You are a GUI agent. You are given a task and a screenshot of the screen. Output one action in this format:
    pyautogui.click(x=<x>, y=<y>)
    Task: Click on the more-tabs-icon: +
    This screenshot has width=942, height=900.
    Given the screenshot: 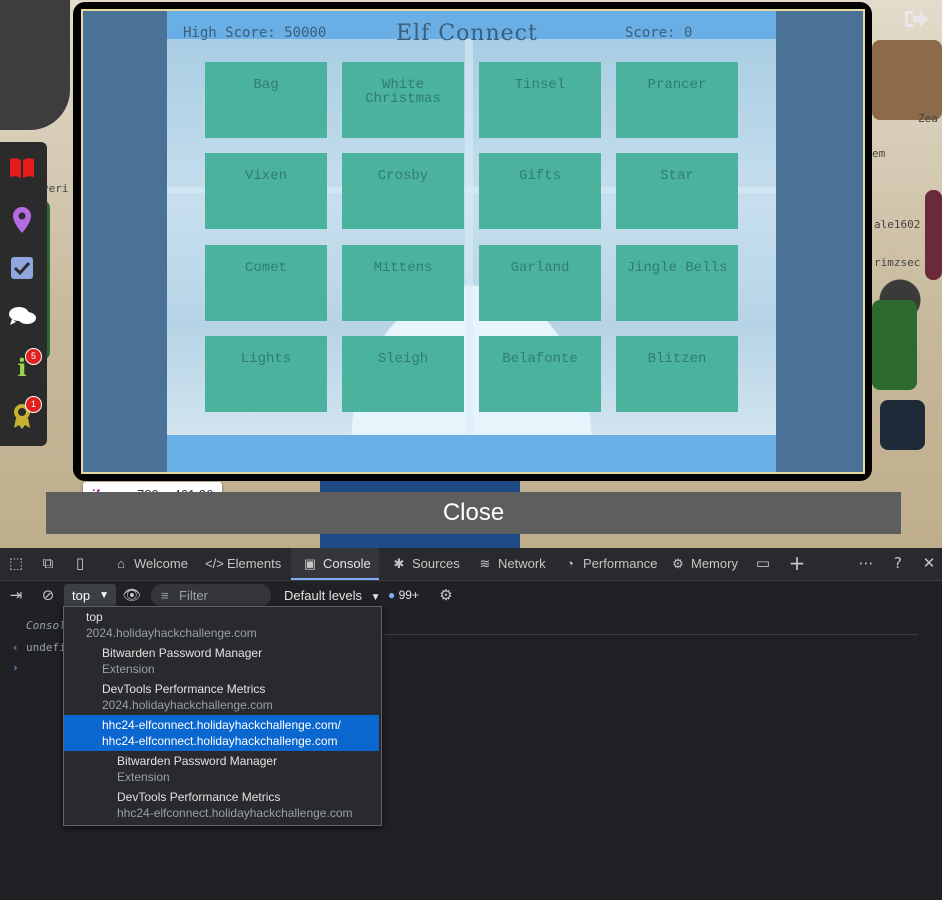 What is the action you would take?
    pyautogui.click(x=797, y=563)
    